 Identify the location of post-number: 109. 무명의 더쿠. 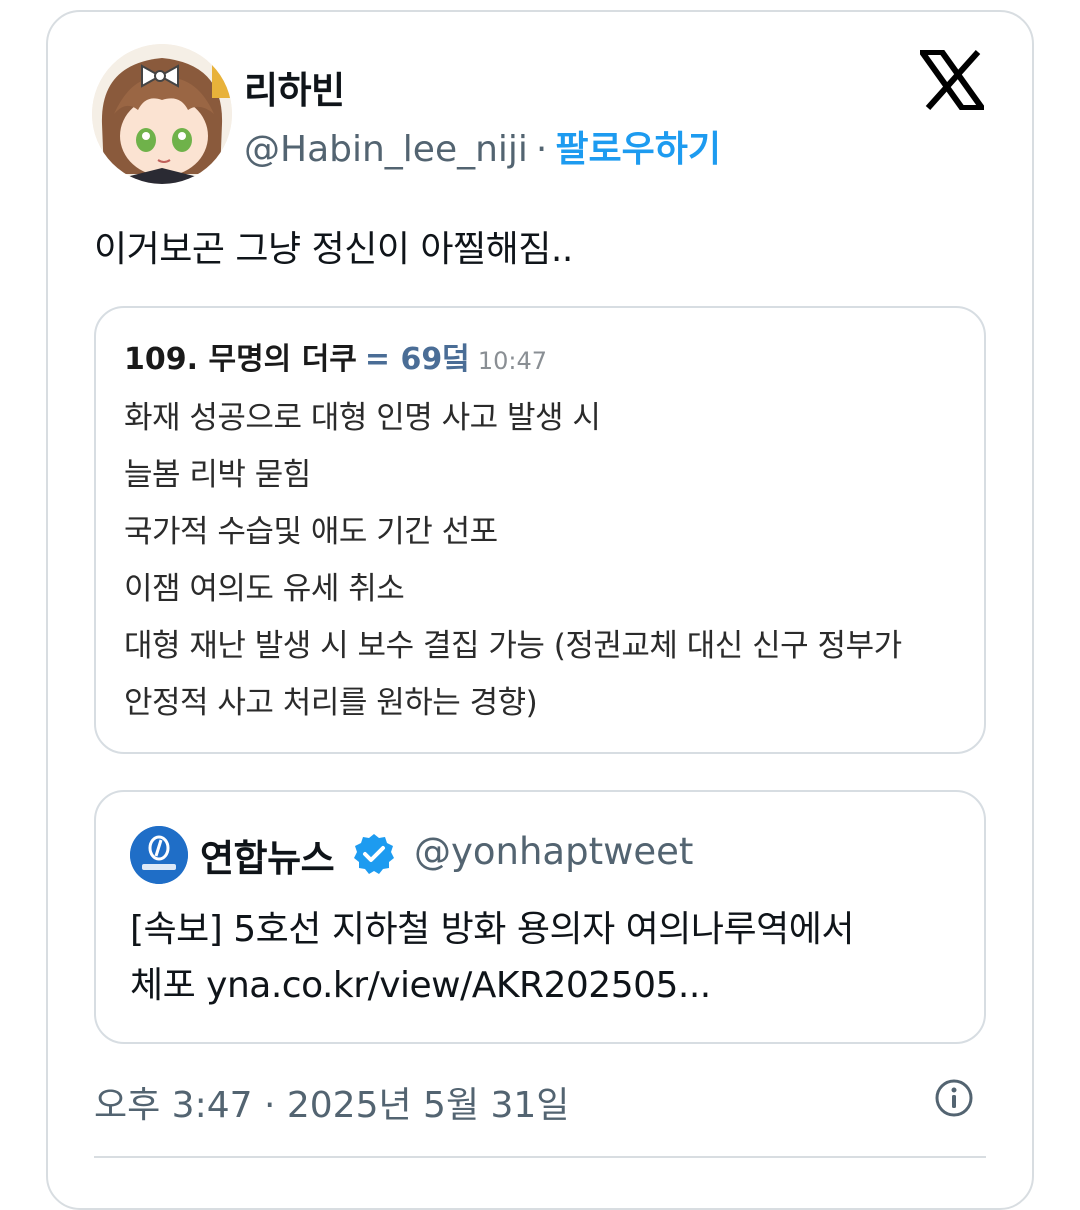
(240, 359).